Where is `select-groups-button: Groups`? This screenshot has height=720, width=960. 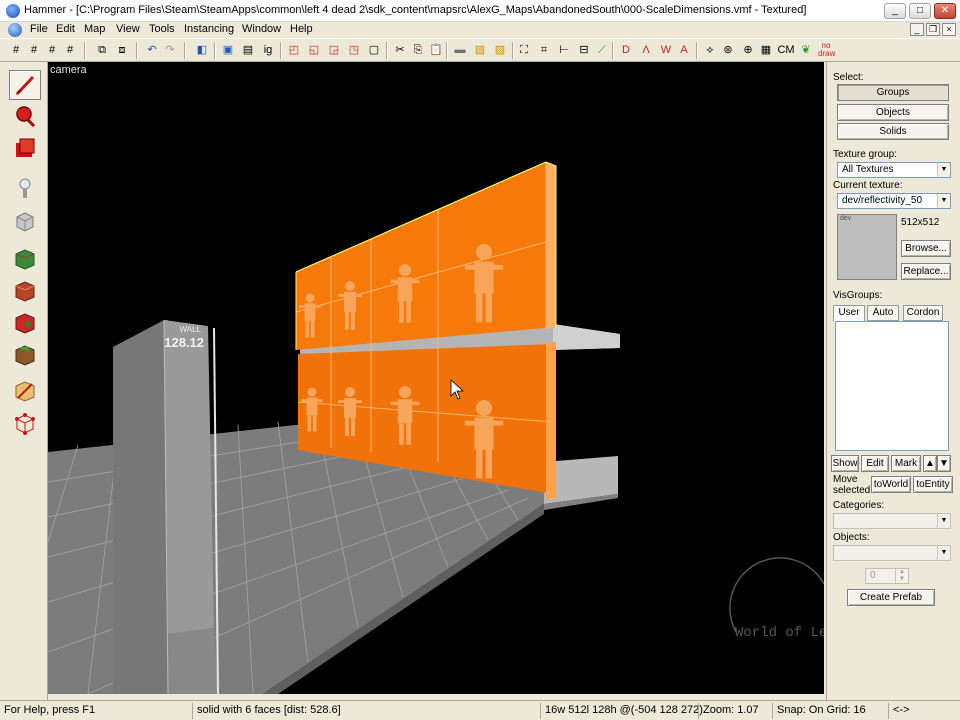 select-groups-button: Groups is located at coordinates (893, 92).